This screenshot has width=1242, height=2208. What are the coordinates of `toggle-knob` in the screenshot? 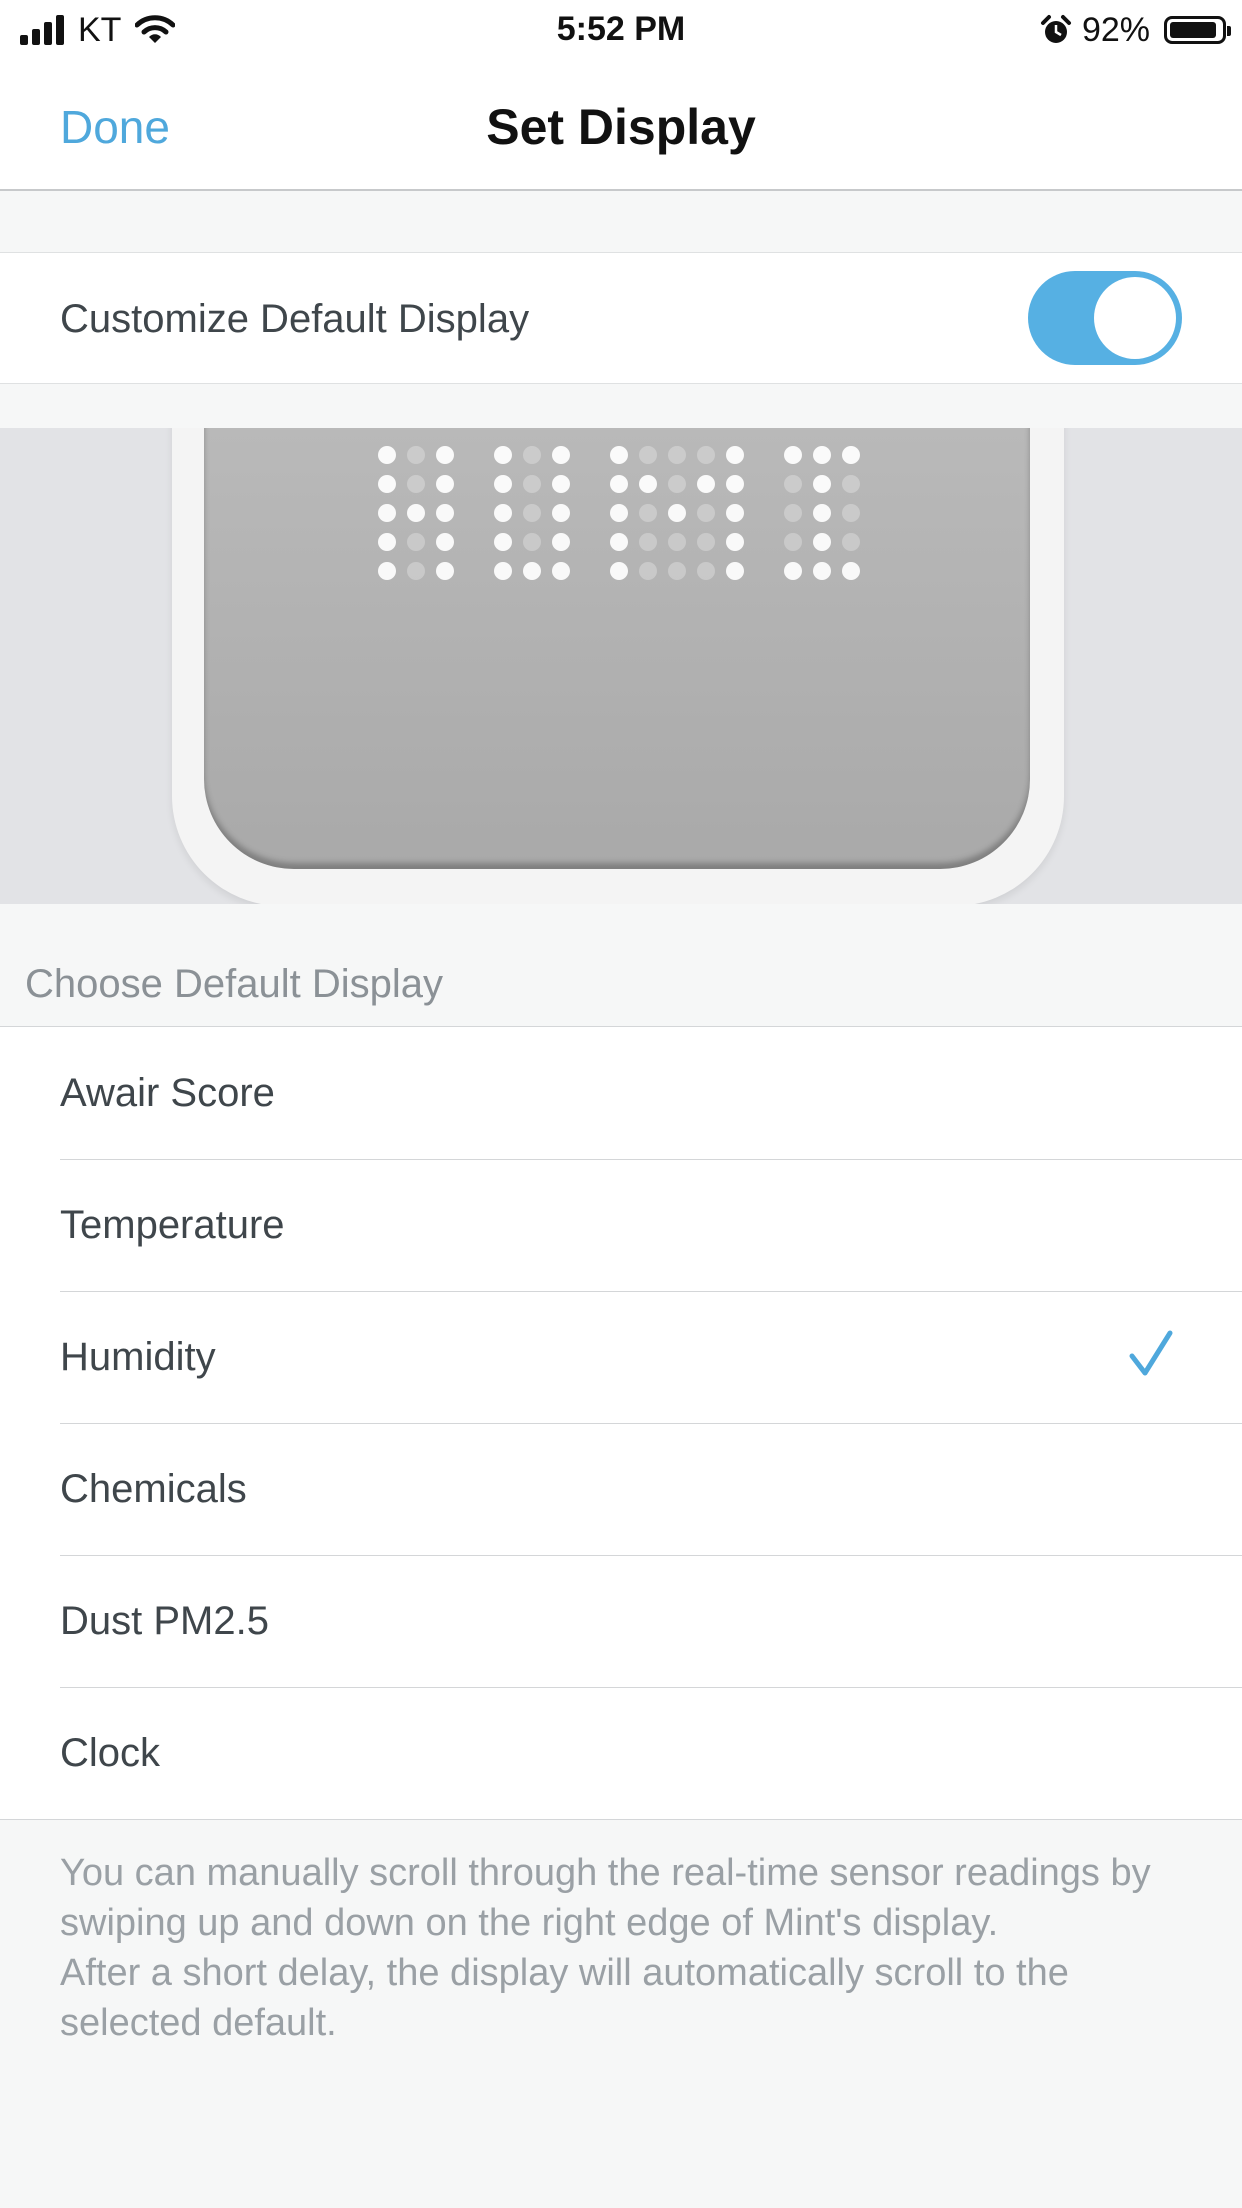 It's located at (1135, 318).